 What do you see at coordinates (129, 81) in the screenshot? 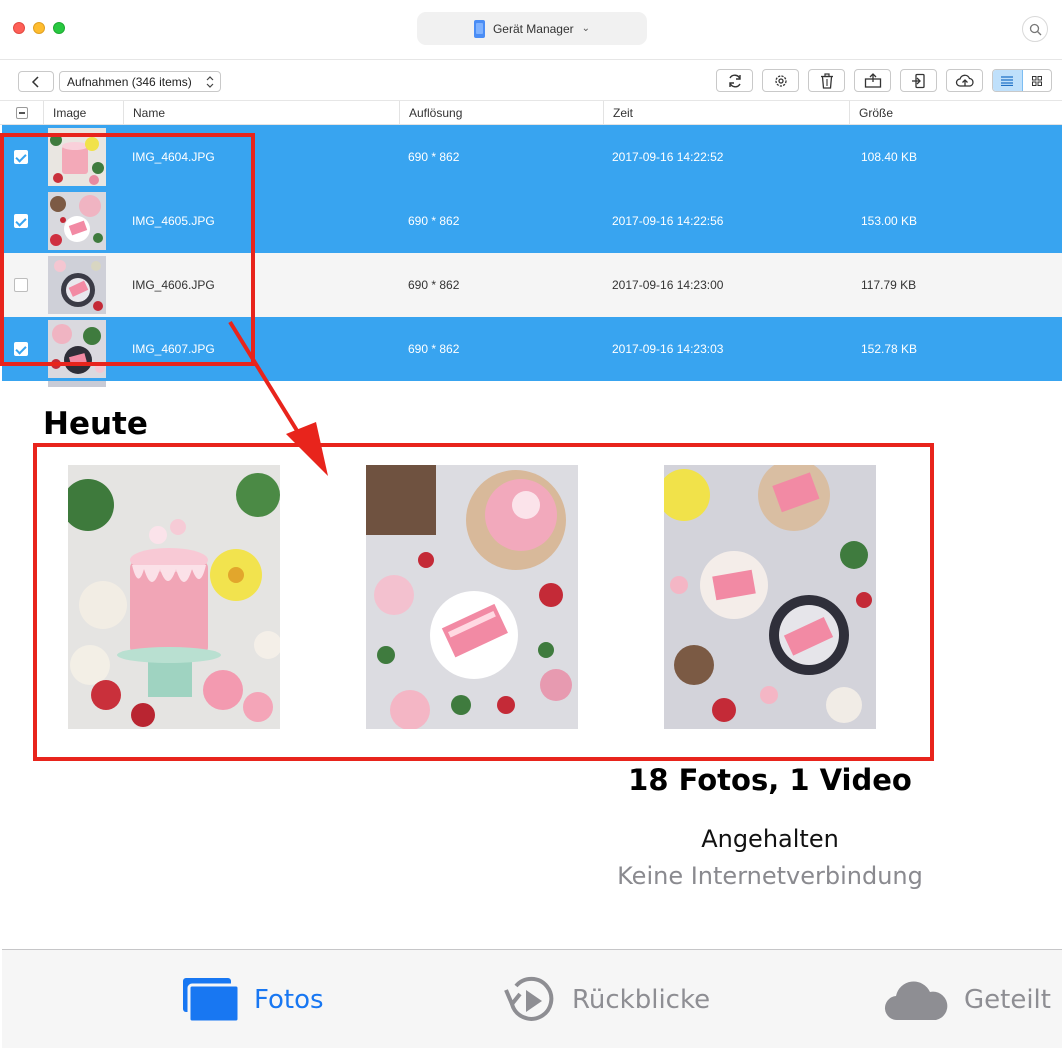
I see `album-label: Aufnahmen (346 items)` at bounding box center [129, 81].